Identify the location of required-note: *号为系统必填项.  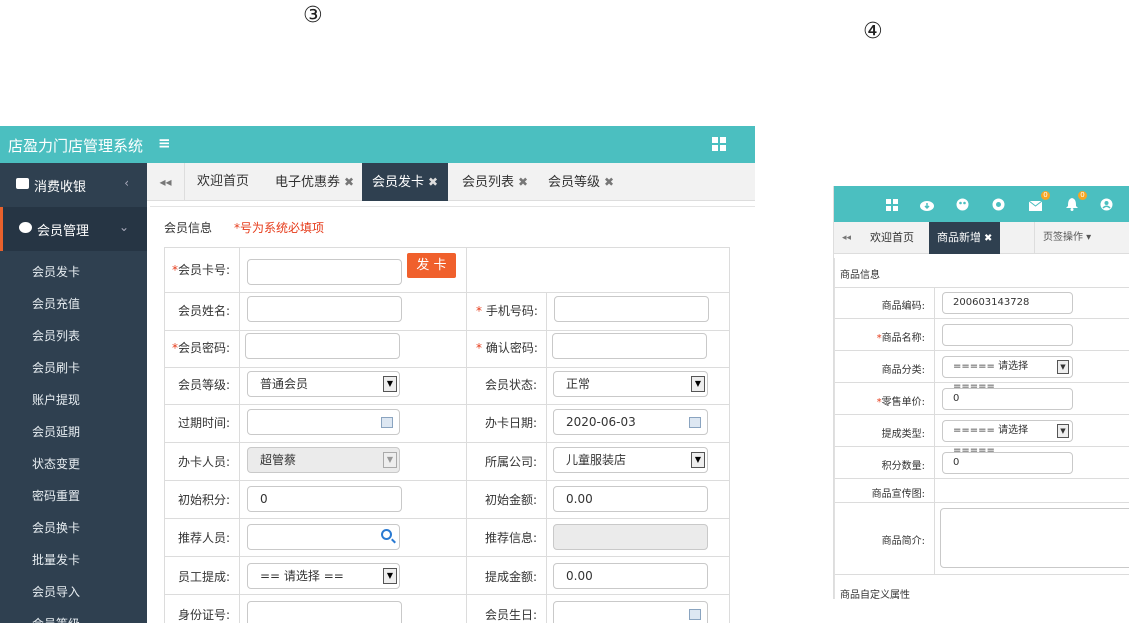
(279, 228).